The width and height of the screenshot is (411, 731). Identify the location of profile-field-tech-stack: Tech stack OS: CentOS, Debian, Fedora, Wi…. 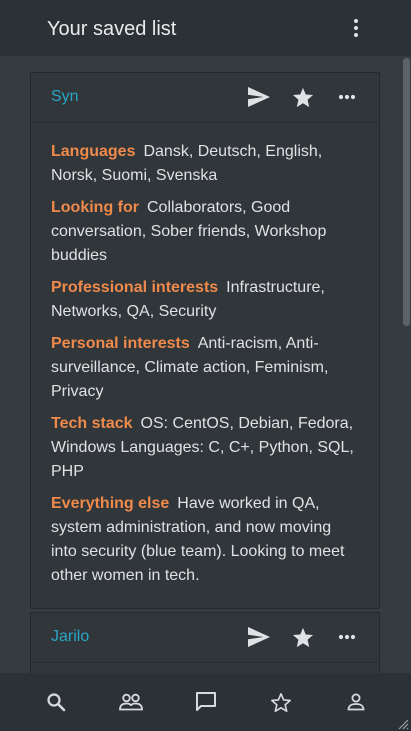
(205, 448).